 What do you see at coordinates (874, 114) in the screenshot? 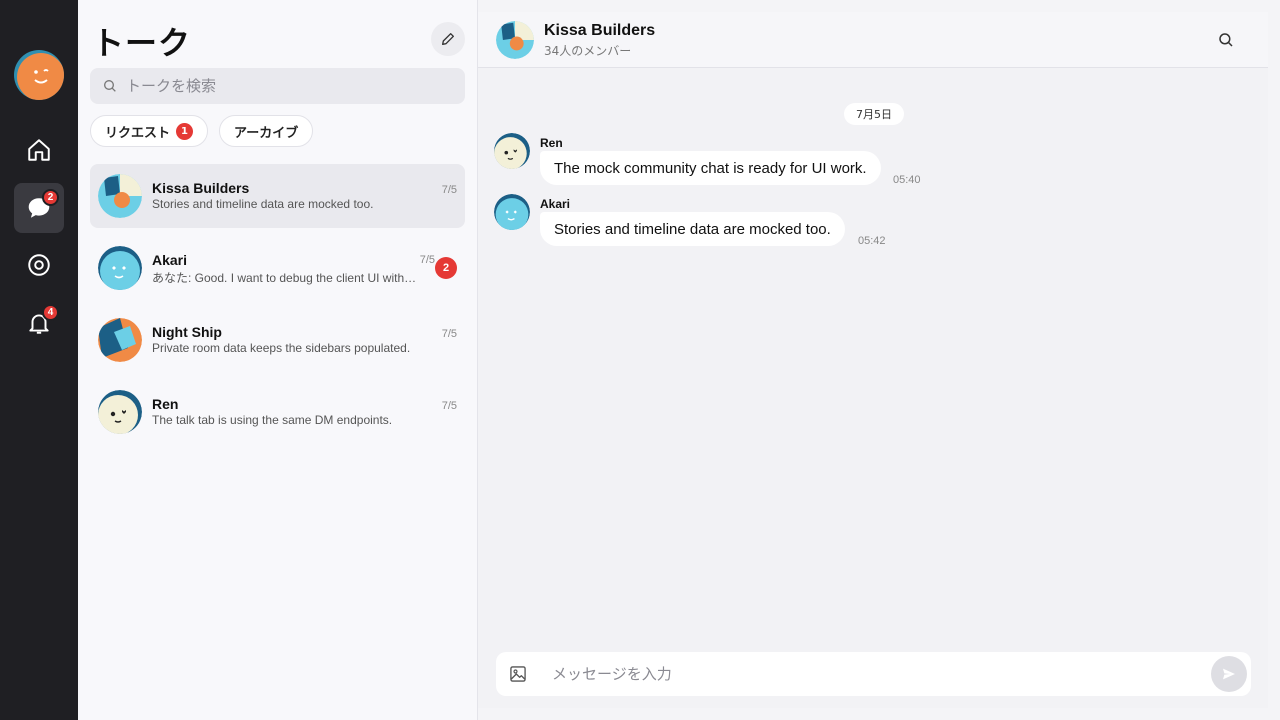
I see `date-separator: 7月5日` at bounding box center [874, 114].